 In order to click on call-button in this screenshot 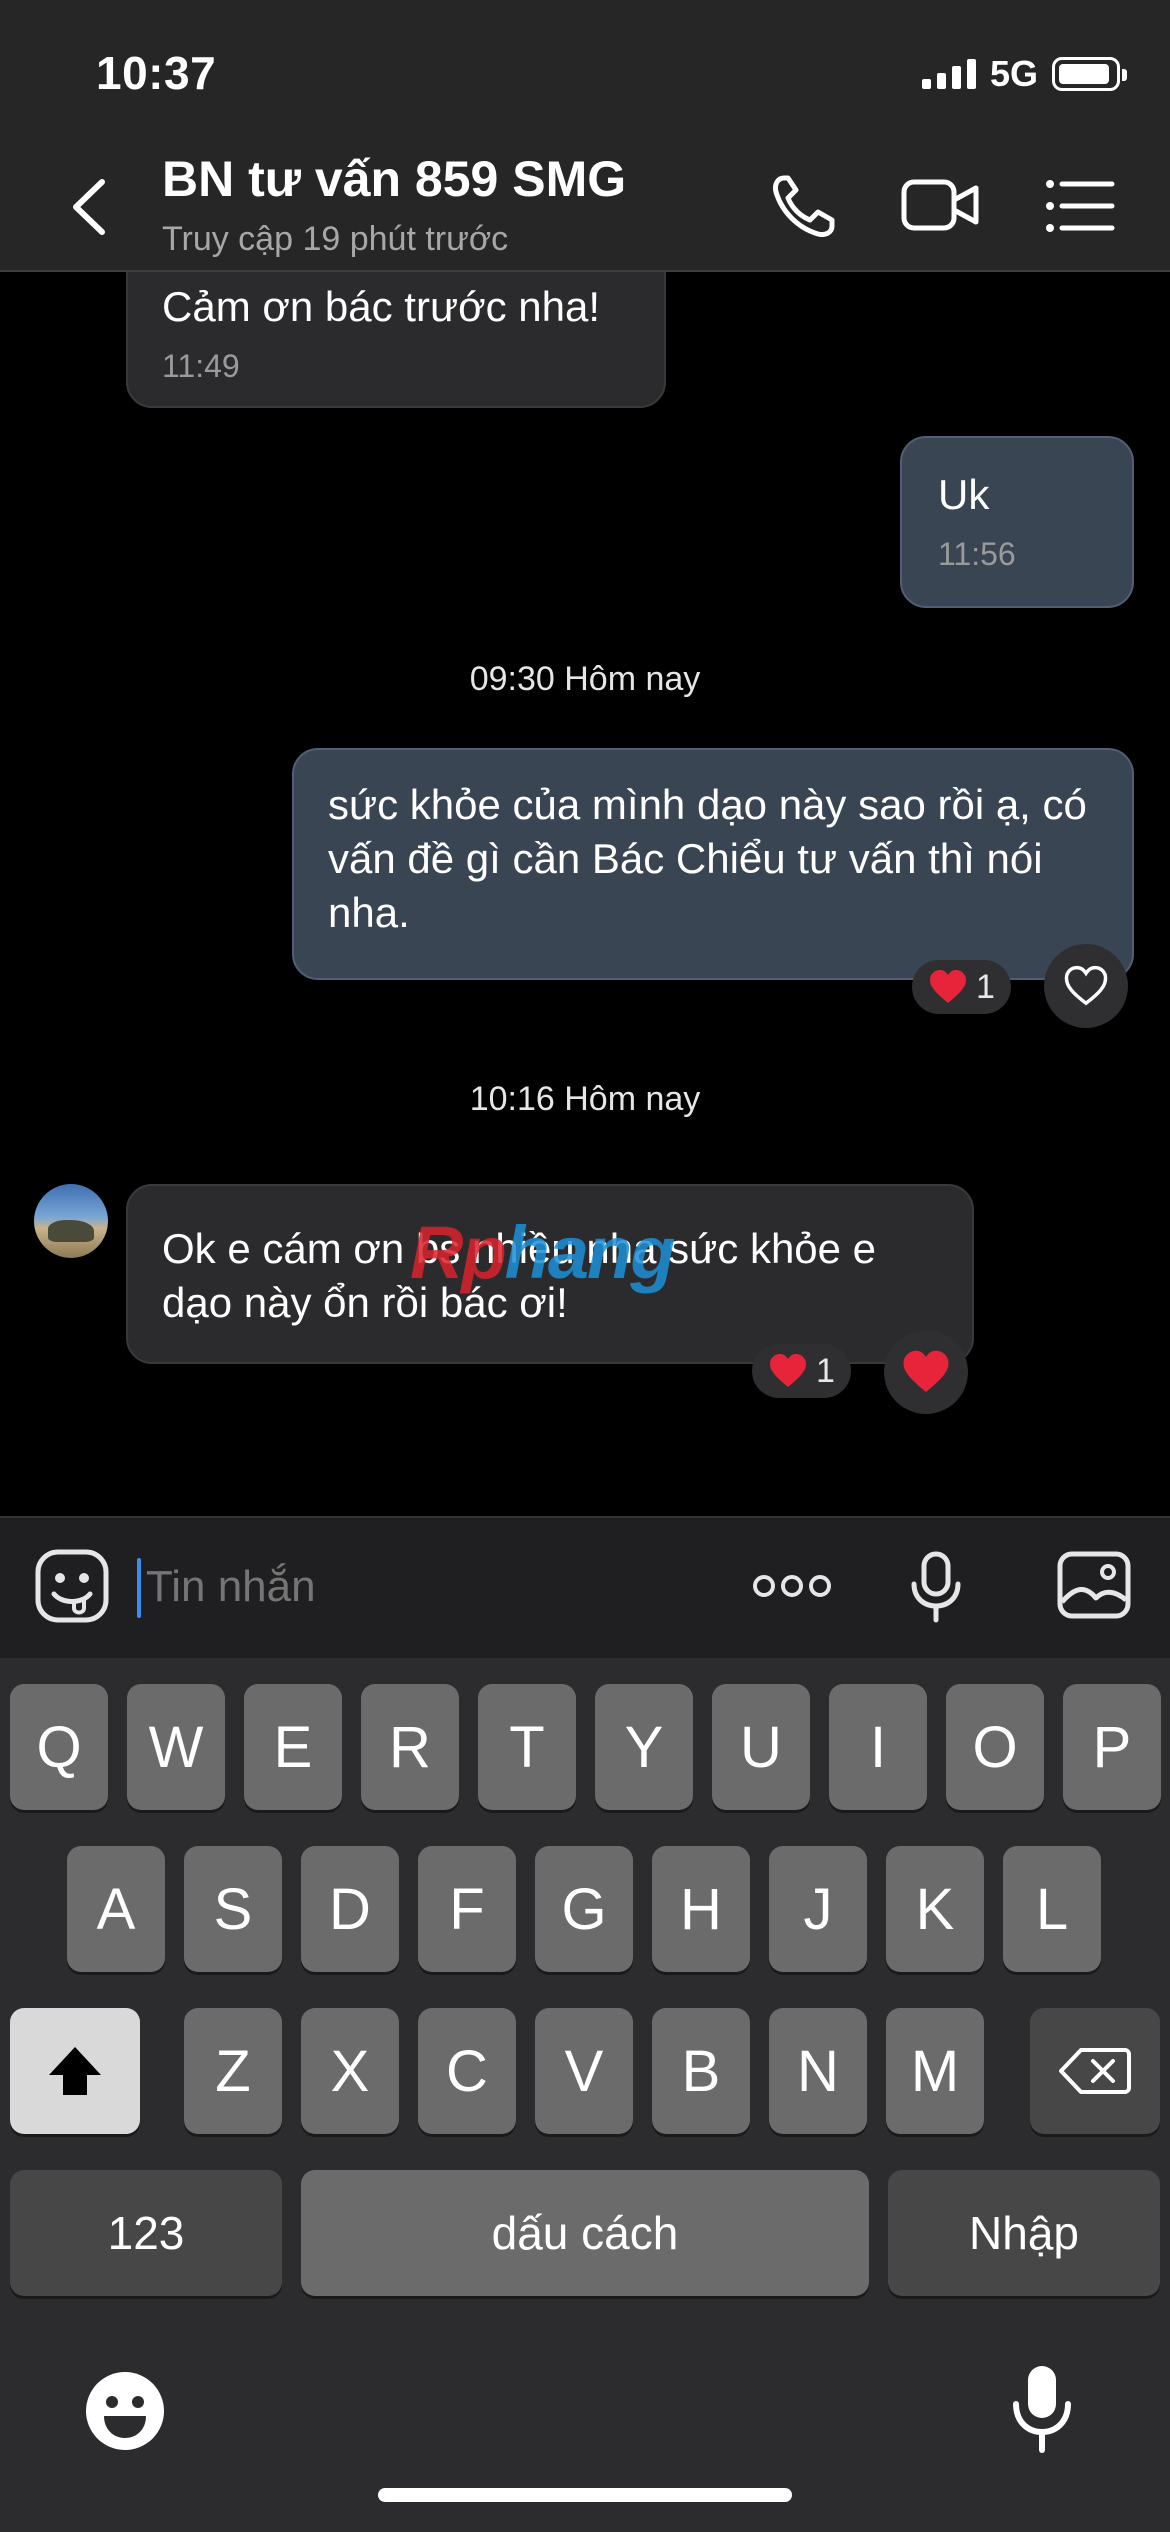, I will do `click(804, 206)`.